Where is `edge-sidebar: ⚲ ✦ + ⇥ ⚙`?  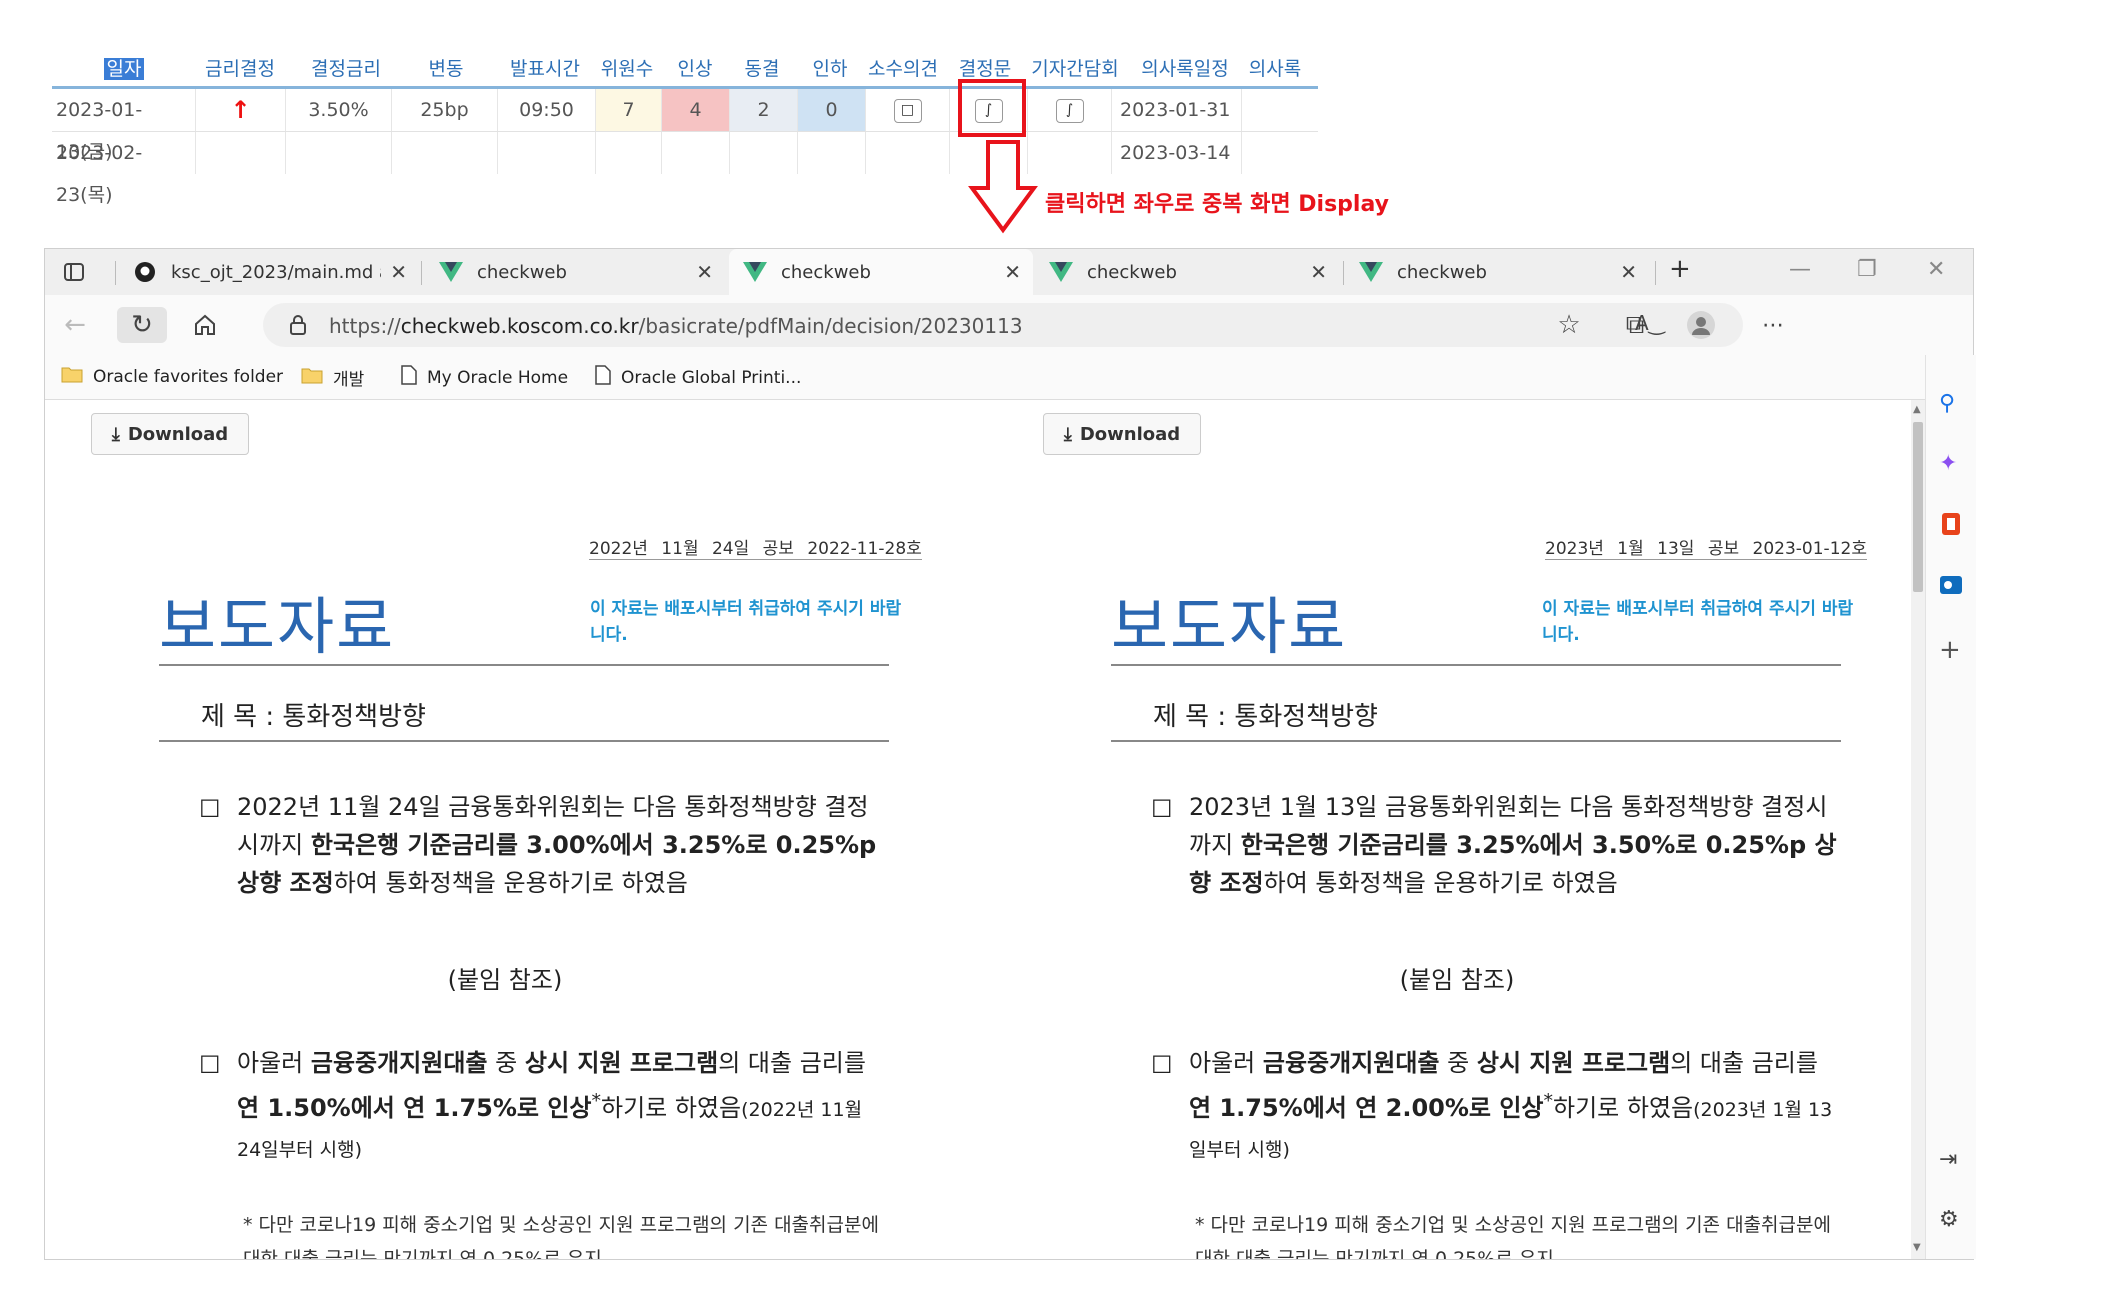
edge-sidebar: ⚲ ✦ + ⇥ ⚙ is located at coordinates (1950, 807).